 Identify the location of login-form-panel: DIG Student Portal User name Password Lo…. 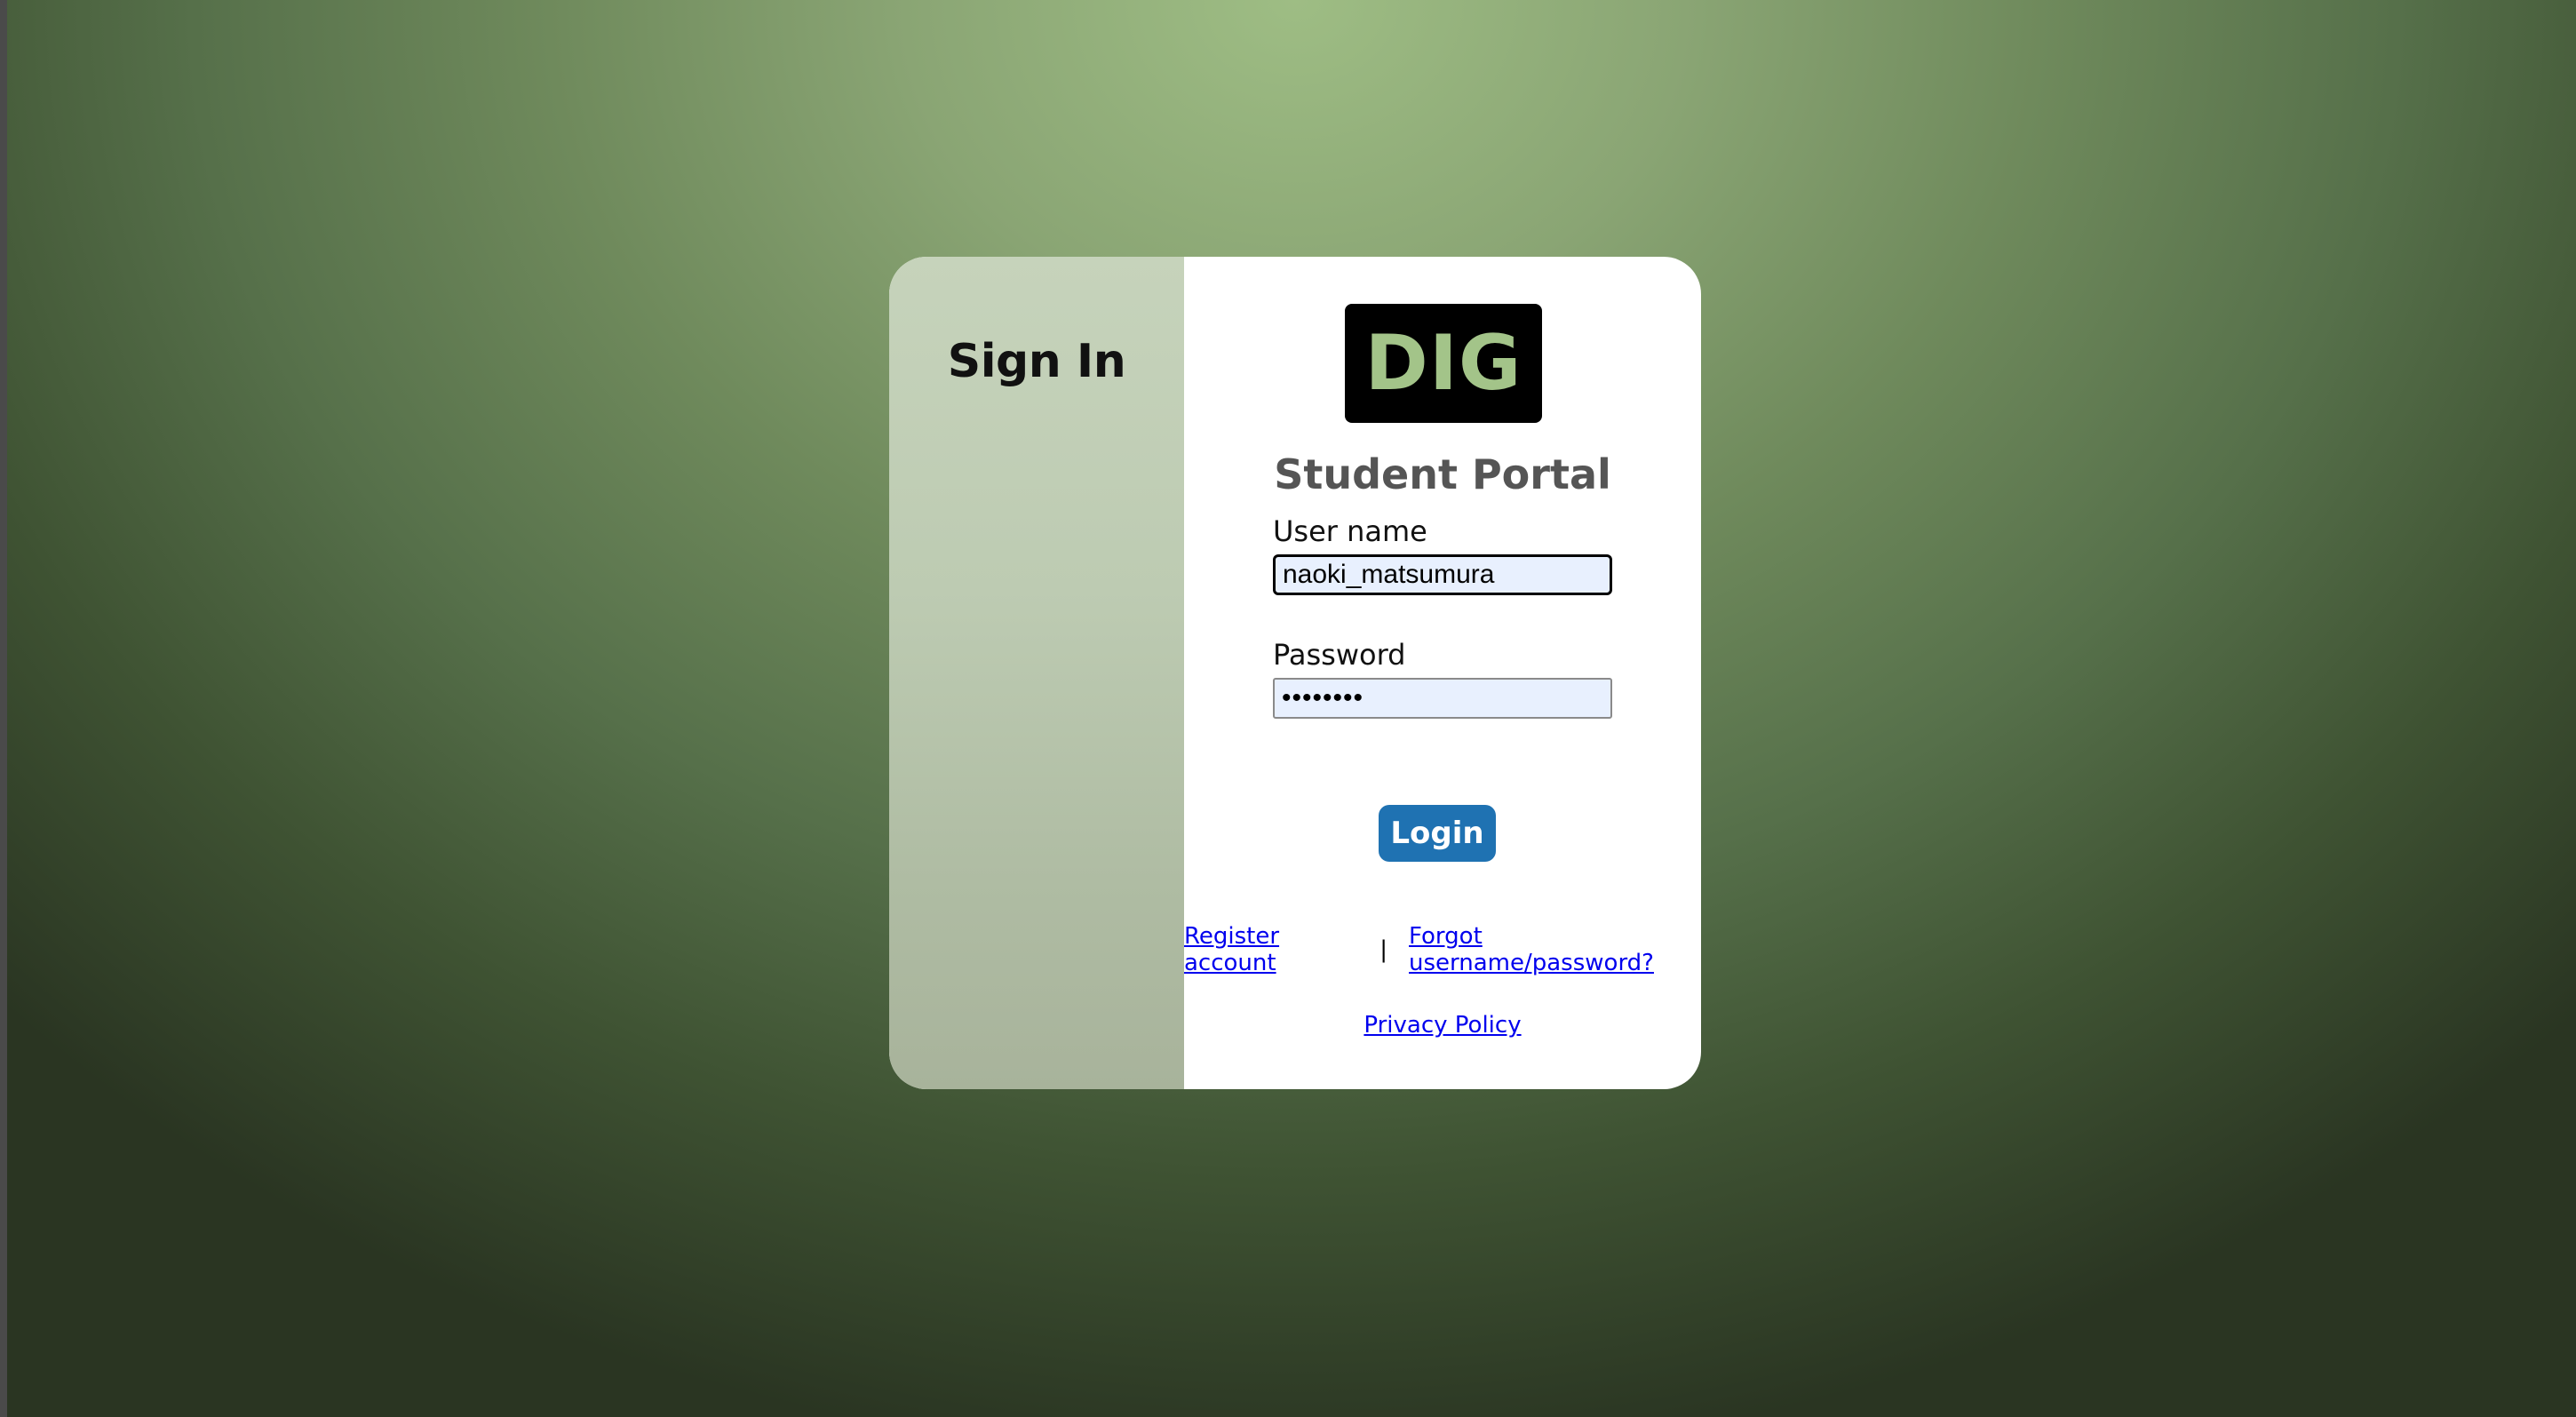
(1442, 673).